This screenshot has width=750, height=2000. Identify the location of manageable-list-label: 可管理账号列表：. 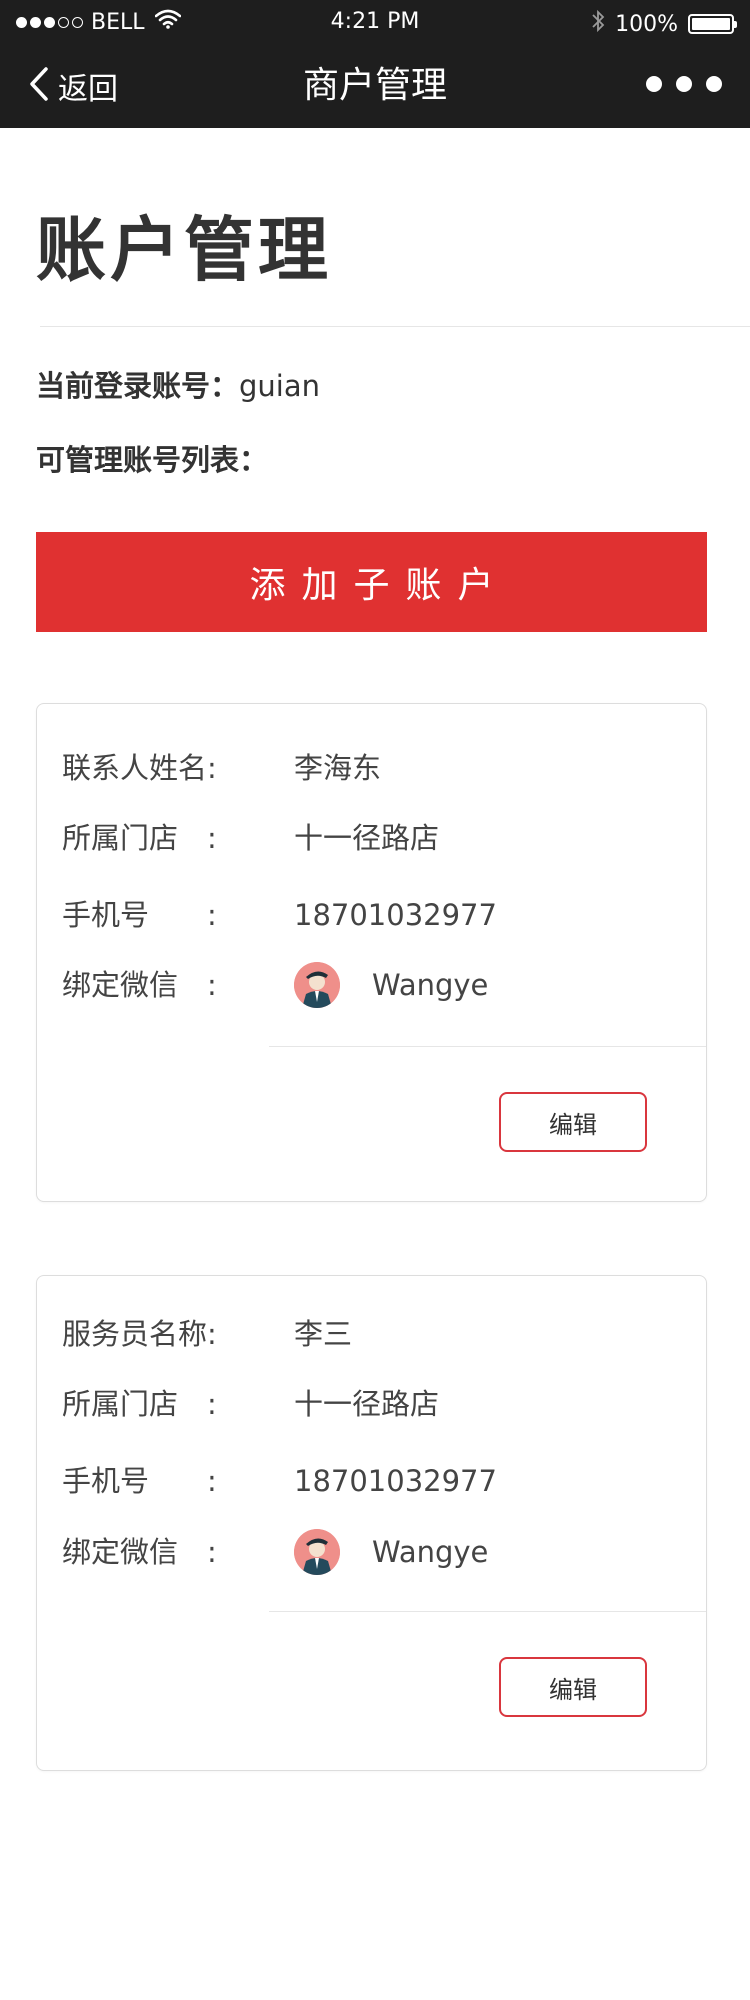
(152, 460).